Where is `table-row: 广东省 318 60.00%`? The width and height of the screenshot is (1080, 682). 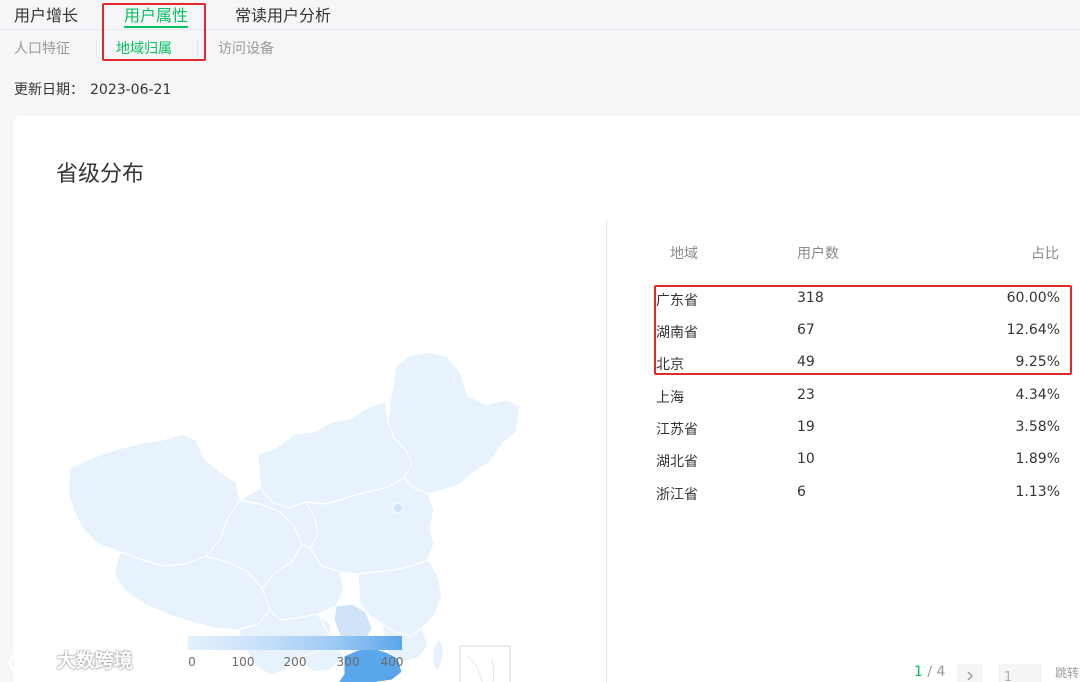 table-row: 广东省 318 60.00% is located at coordinates (858, 300).